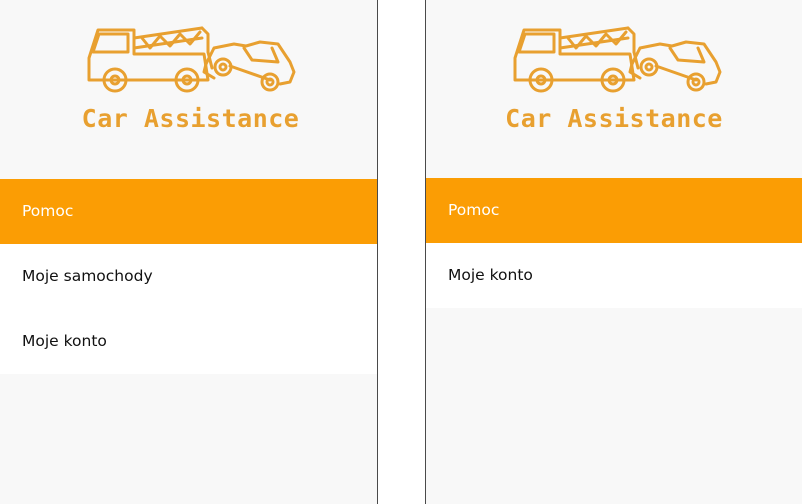 The image size is (802, 504). I want to click on nav-menu: Pomoc Moje konto, so click(614, 243).